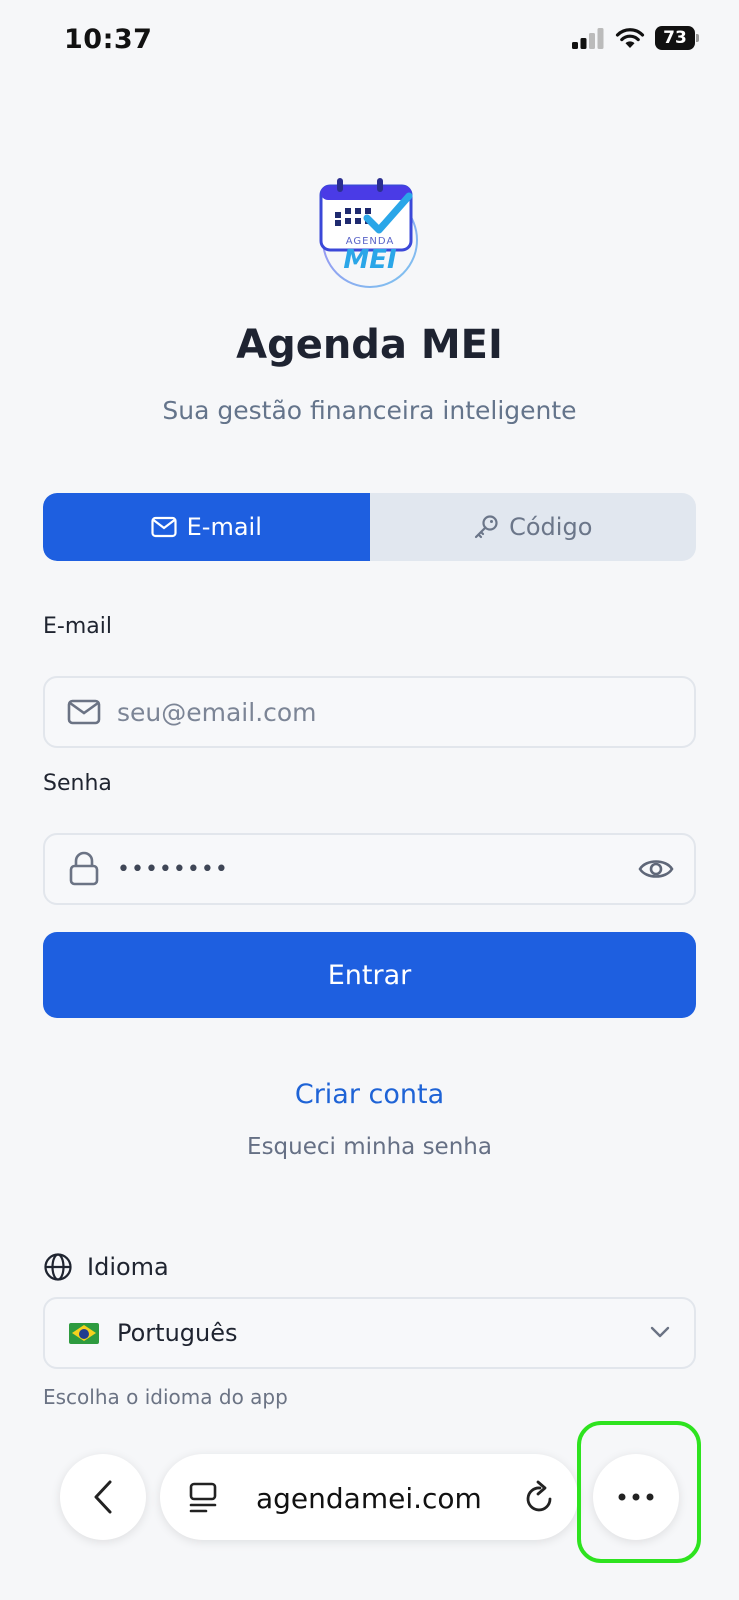  Describe the element at coordinates (369, 1147) in the screenshot. I see `forgot-password-link: Esqueci minha senha` at that location.